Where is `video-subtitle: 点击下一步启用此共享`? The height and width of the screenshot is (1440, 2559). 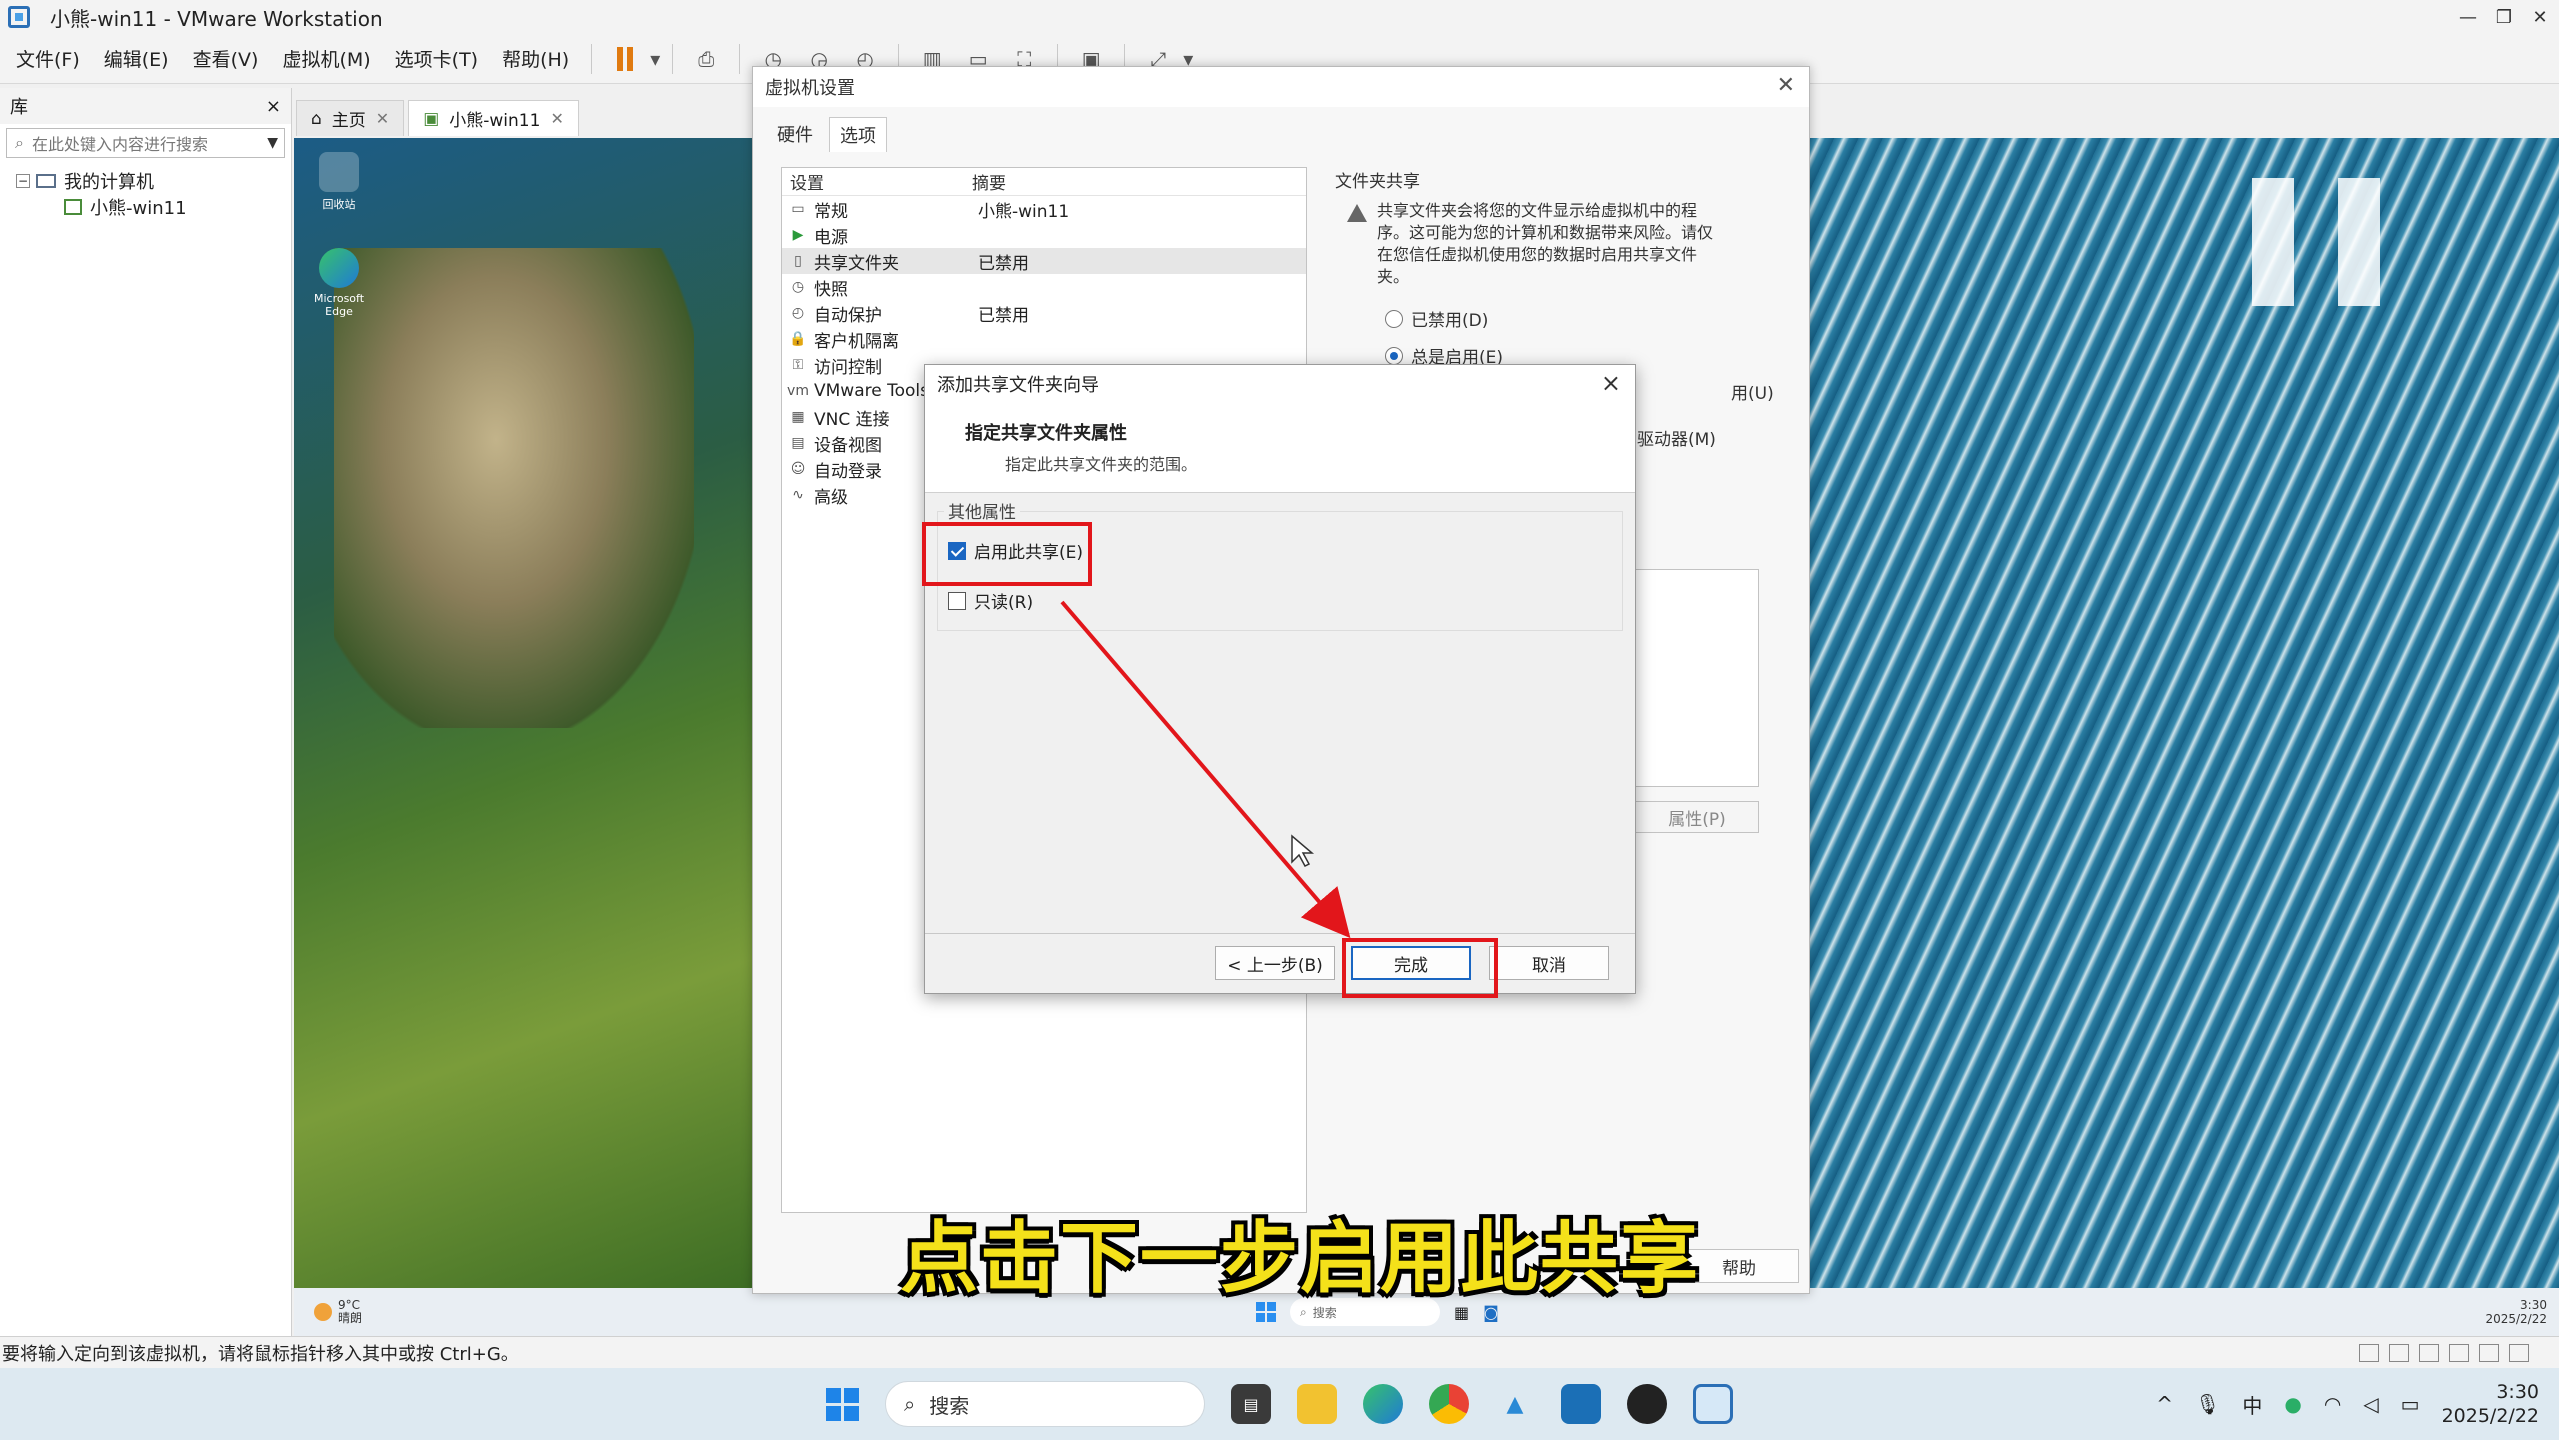
video-subtitle: 点击下一步启用此共享 is located at coordinates (1300, 1259).